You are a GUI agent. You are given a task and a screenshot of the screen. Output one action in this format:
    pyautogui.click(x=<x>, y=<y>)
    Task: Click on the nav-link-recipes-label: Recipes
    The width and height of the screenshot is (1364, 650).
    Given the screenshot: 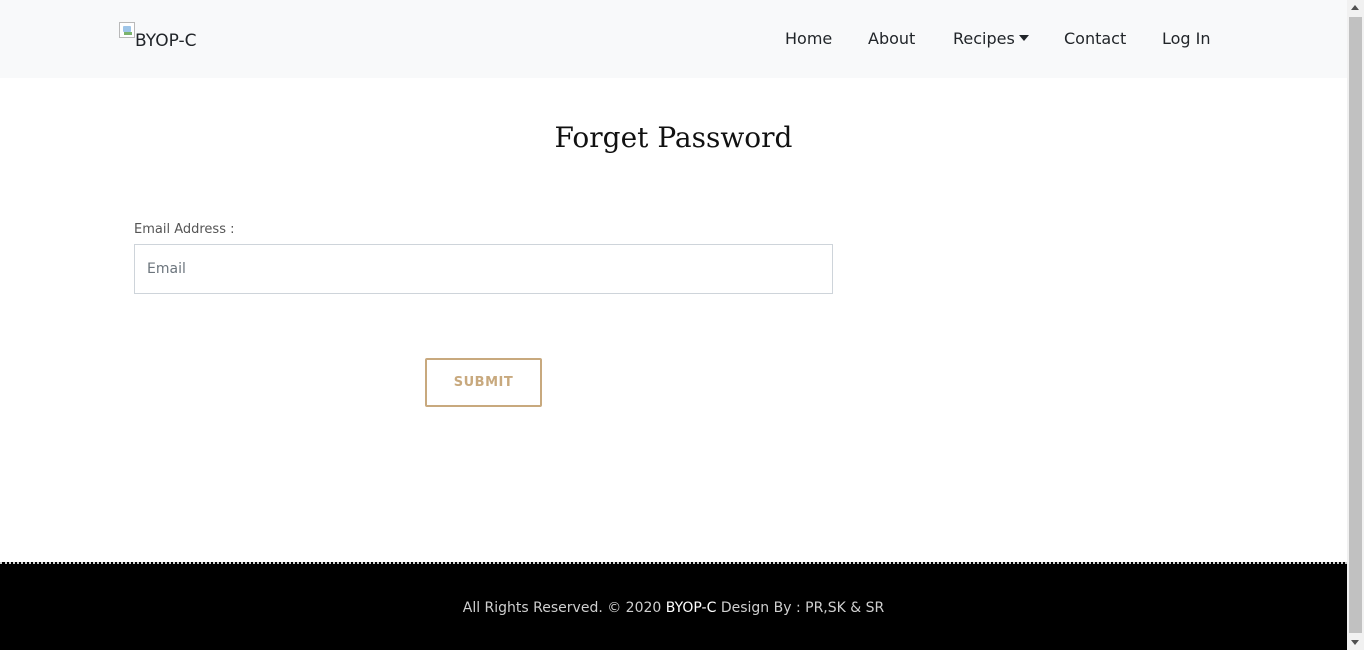 What is the action you would take?
    pyautogui.click(x=984, y=38)
    